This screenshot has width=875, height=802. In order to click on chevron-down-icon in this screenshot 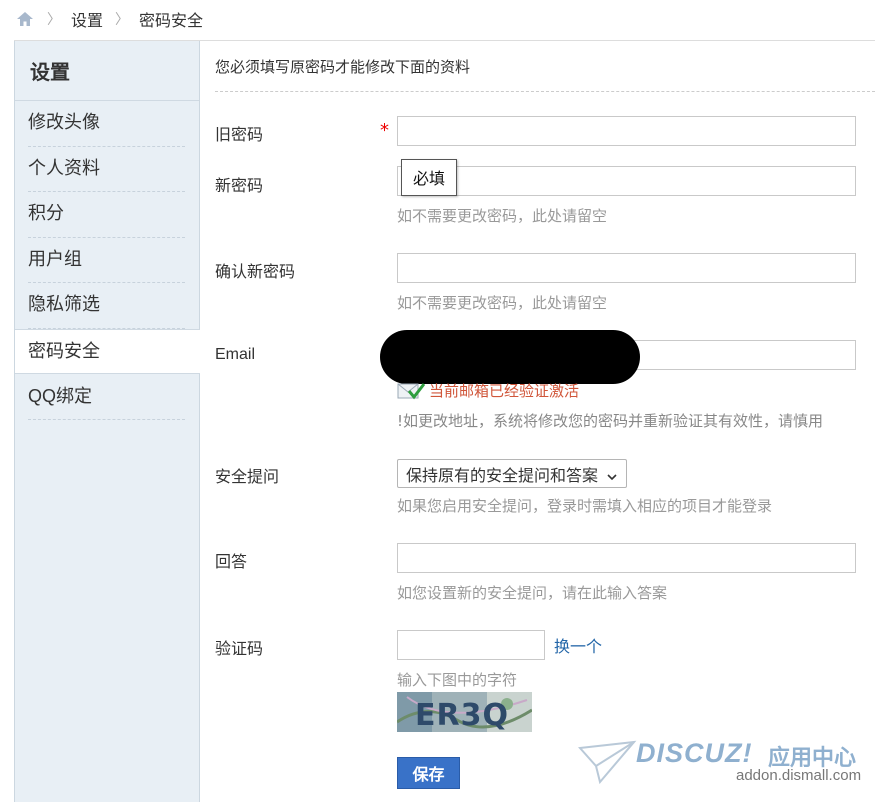, I will do `click(612, 474)`.